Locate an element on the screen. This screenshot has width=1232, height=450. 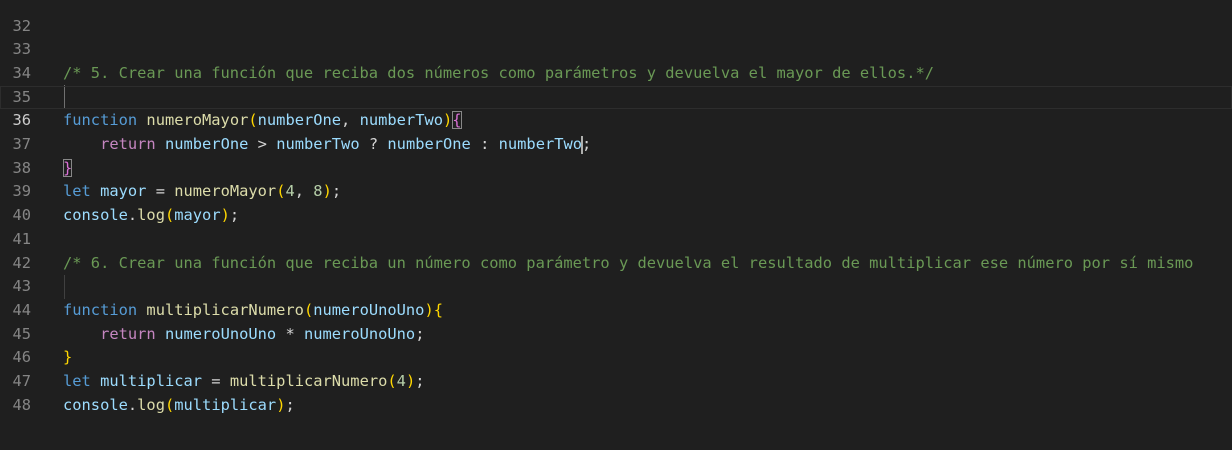
code-line: 40 is located at coordinates (616, 202).